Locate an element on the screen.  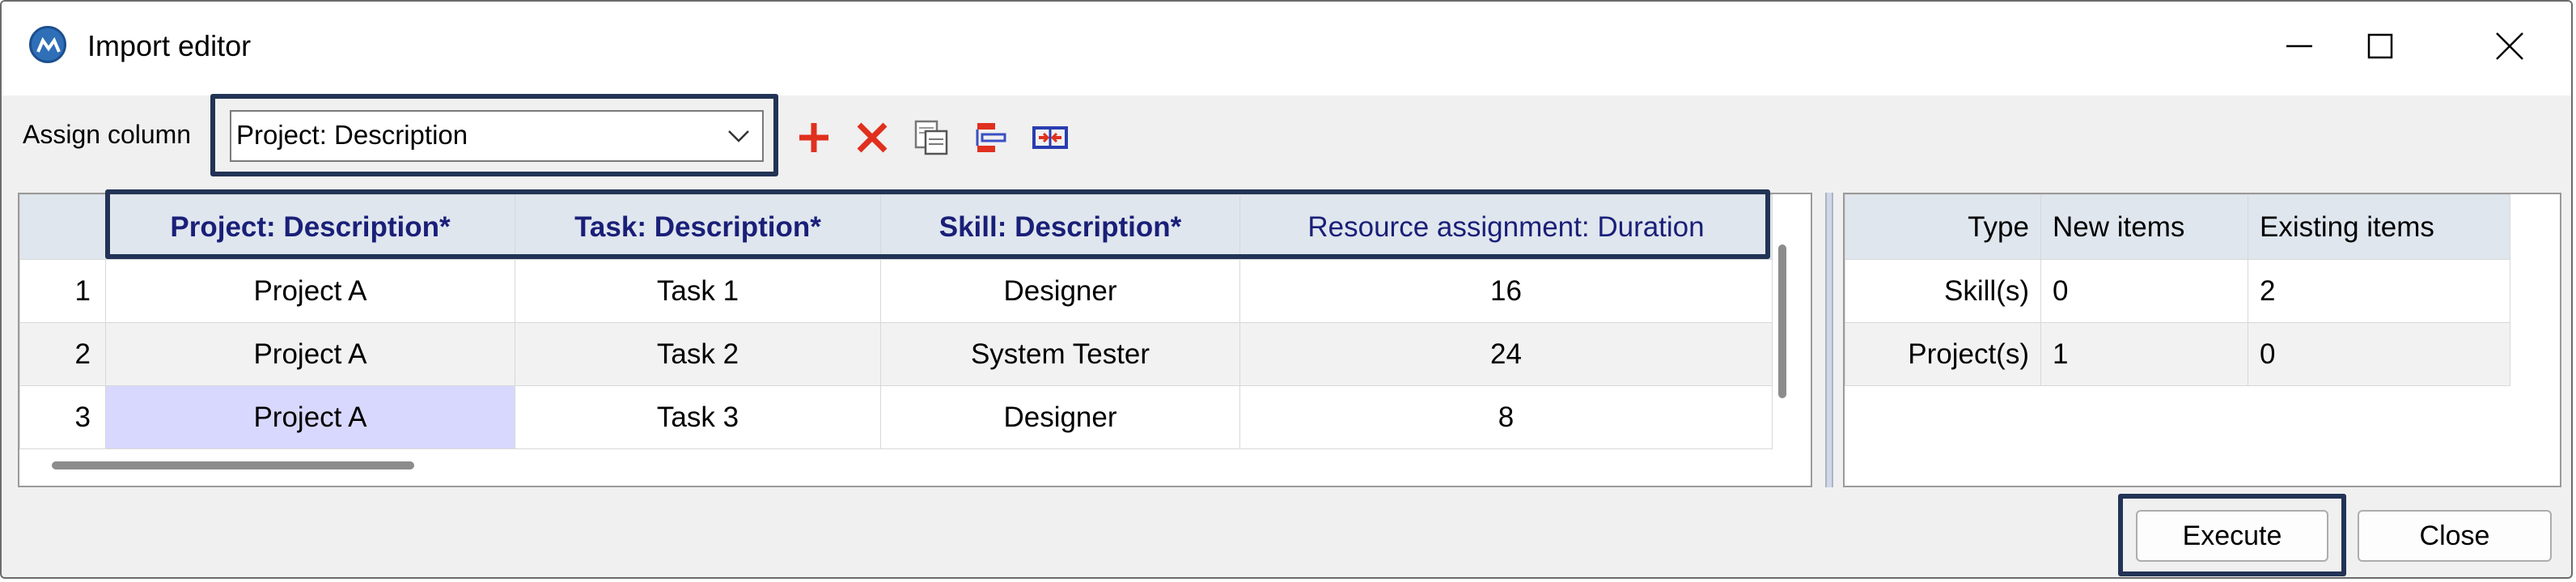
map-columns-button is located at coordinates (992, 138).